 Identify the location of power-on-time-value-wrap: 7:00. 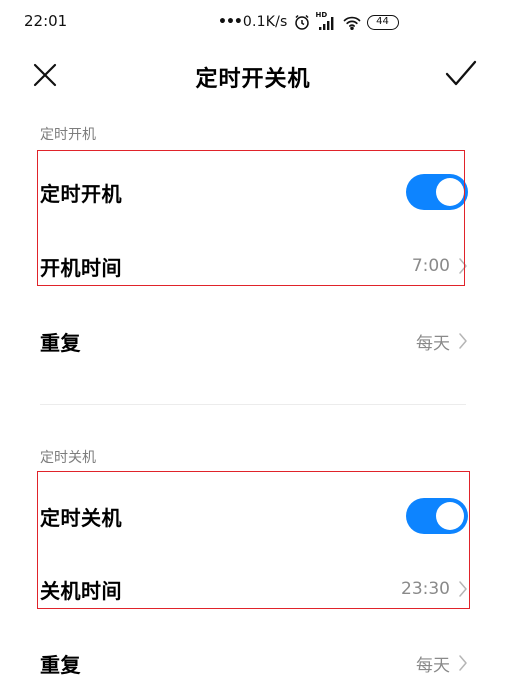
(440, 266).